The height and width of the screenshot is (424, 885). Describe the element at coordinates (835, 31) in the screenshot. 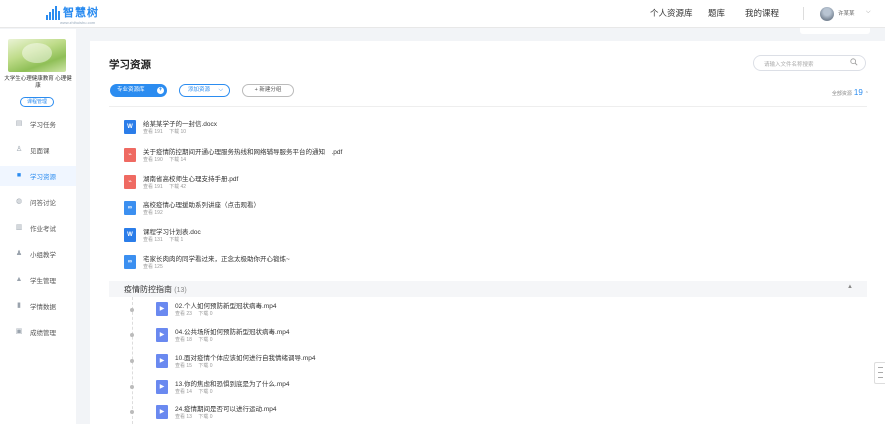

I see `header-tab-shadow` at that location.